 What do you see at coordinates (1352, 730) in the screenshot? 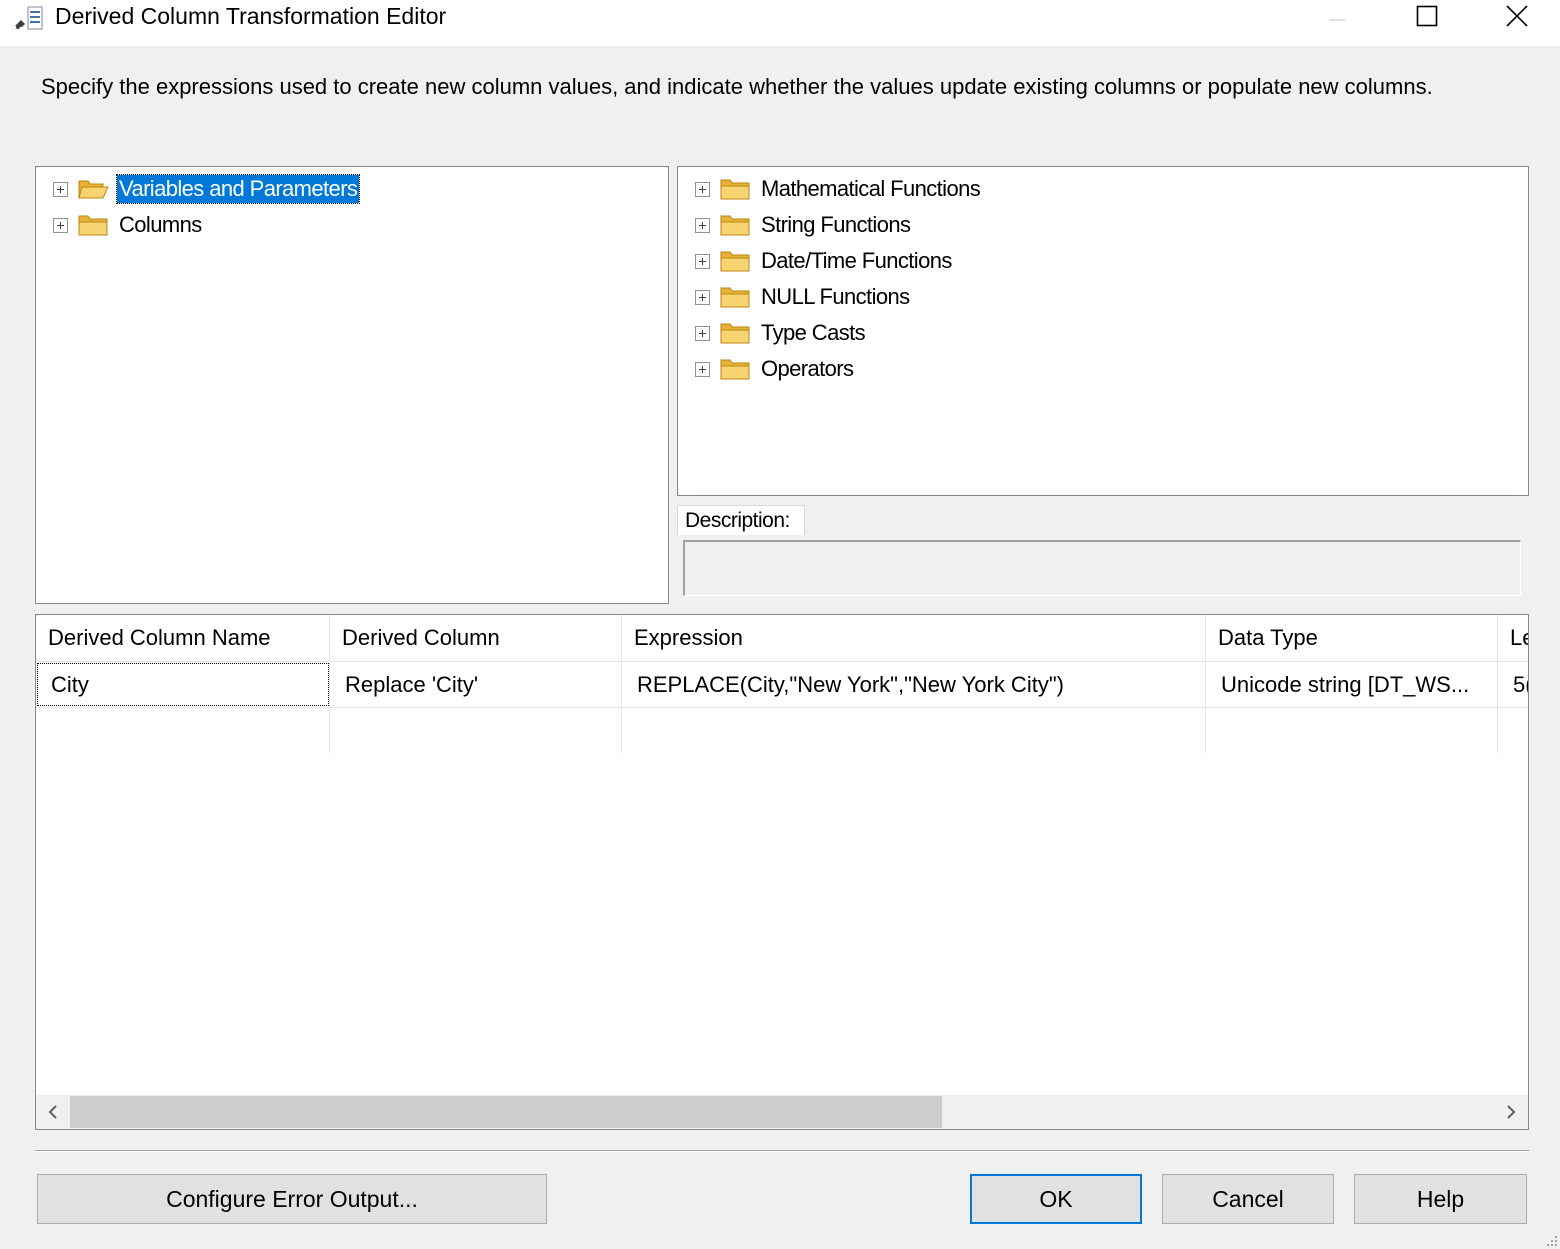
I see `cell-data-type` at bounding box center [1352, 730].